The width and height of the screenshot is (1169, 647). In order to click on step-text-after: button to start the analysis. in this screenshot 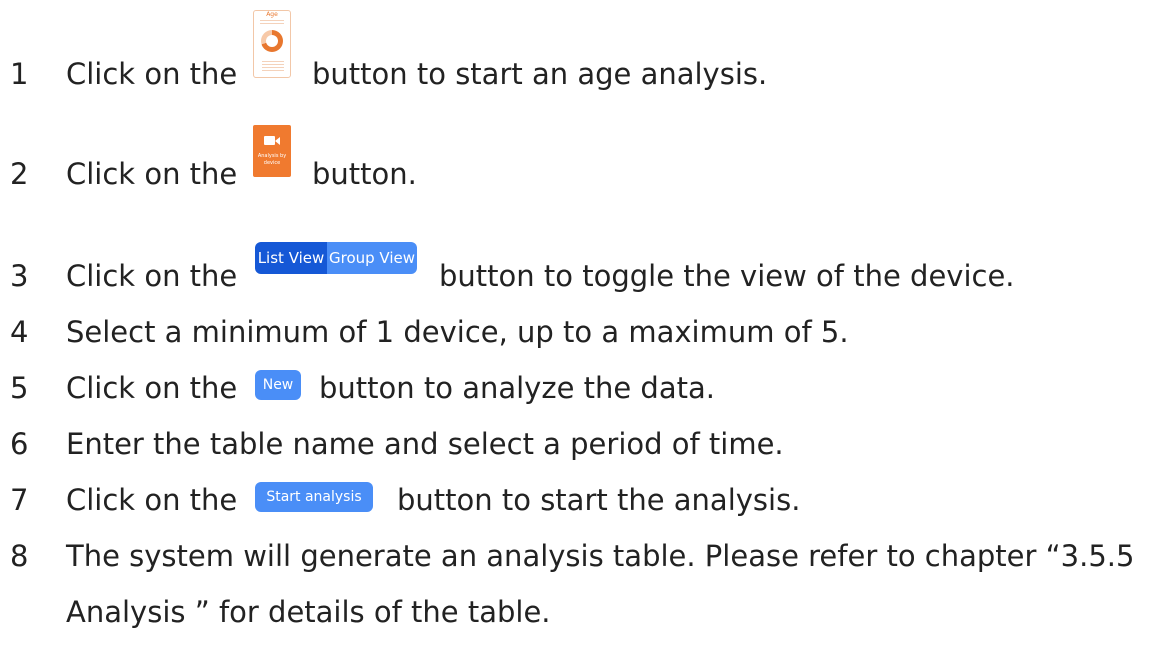, I will do `click(599, 500)`.